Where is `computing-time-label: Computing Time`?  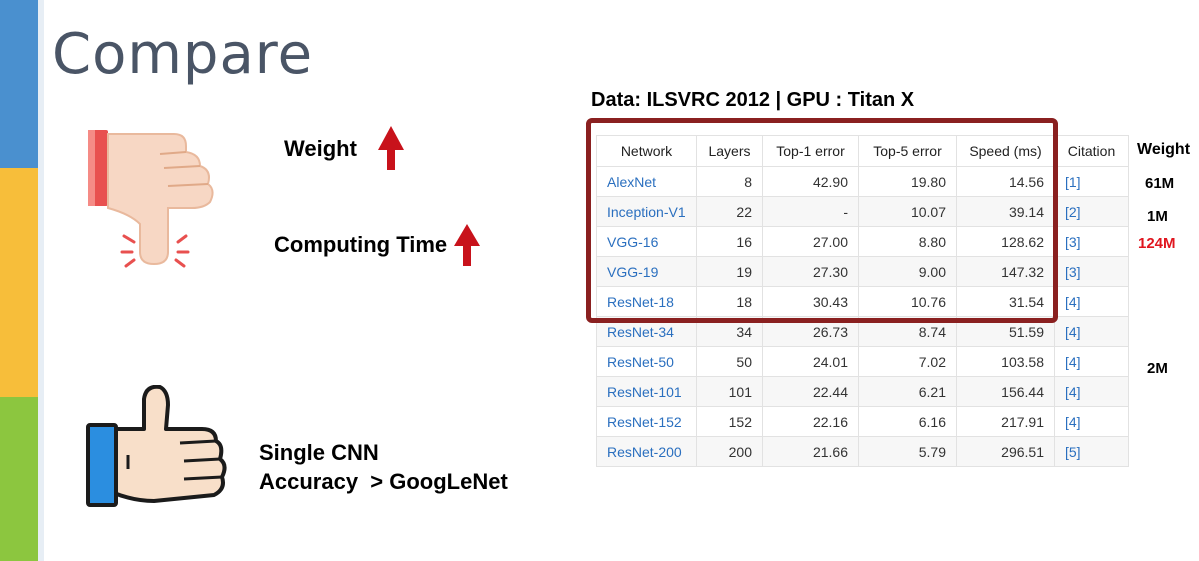
computing-time-label: Computing Time is located at coordinates (361, 244).